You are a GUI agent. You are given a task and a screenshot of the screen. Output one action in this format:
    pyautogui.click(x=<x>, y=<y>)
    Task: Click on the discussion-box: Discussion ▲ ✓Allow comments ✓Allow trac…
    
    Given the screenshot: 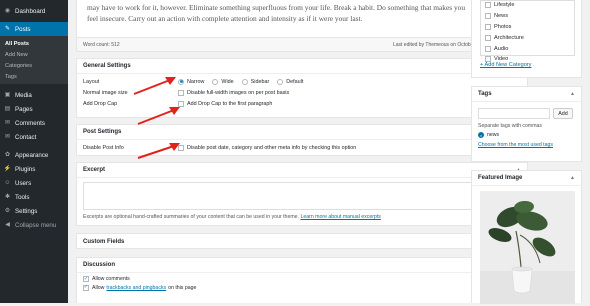 What is the action you would take?
    pyautogui.click(x=302, y=280)
    